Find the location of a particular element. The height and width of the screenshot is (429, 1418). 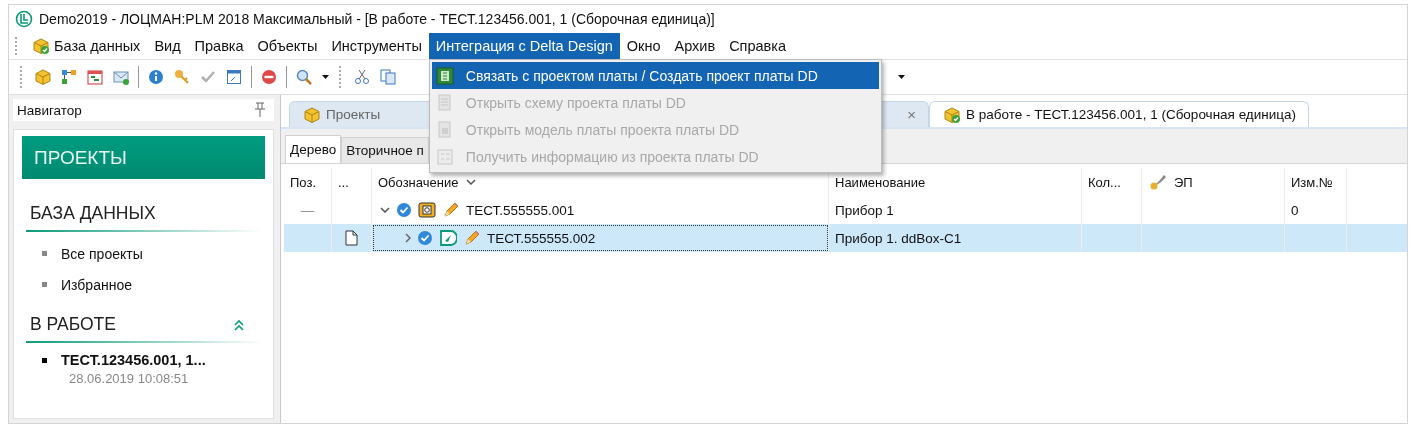

scissors-icon is located at coordinates (362, 77).